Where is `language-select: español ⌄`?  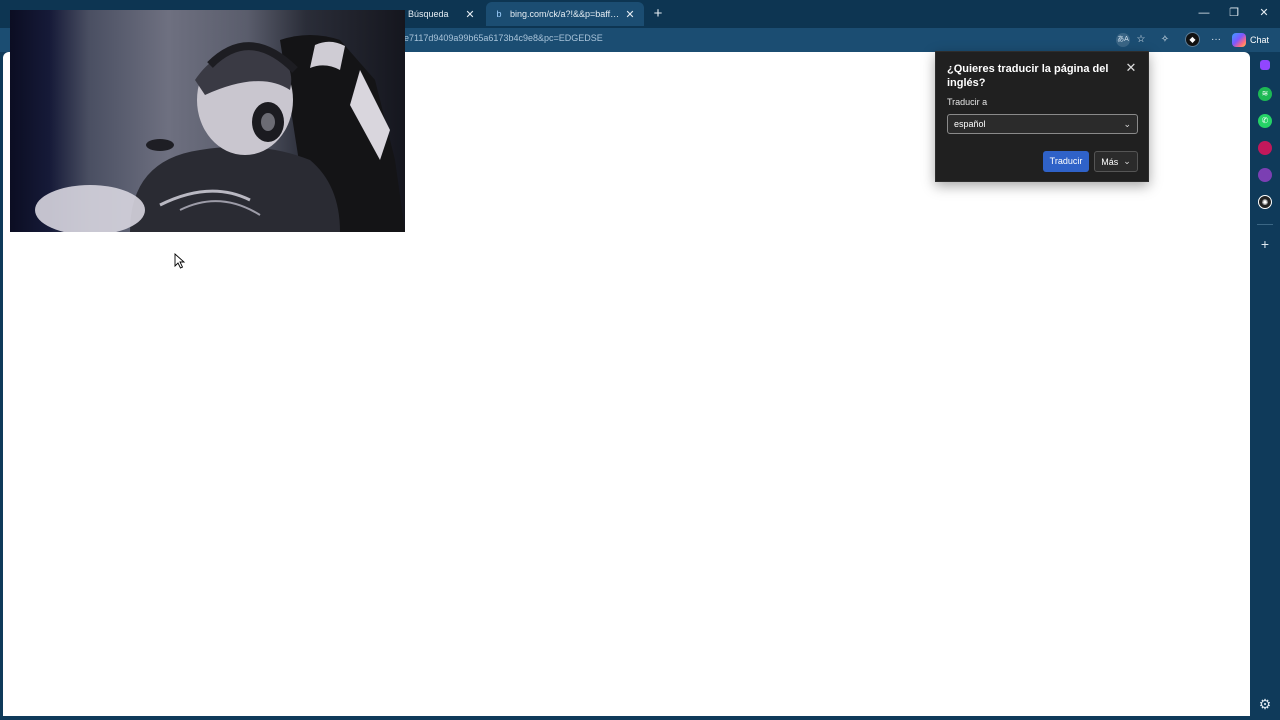
language-select: español ⌄ is located at coordinates (1042, 124).